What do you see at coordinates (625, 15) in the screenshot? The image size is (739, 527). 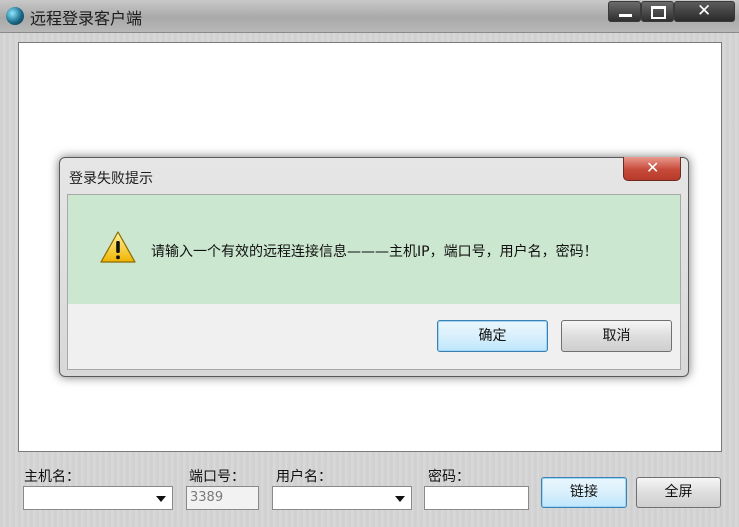 I see `minimize-icon` at bounding box center [625, 15].